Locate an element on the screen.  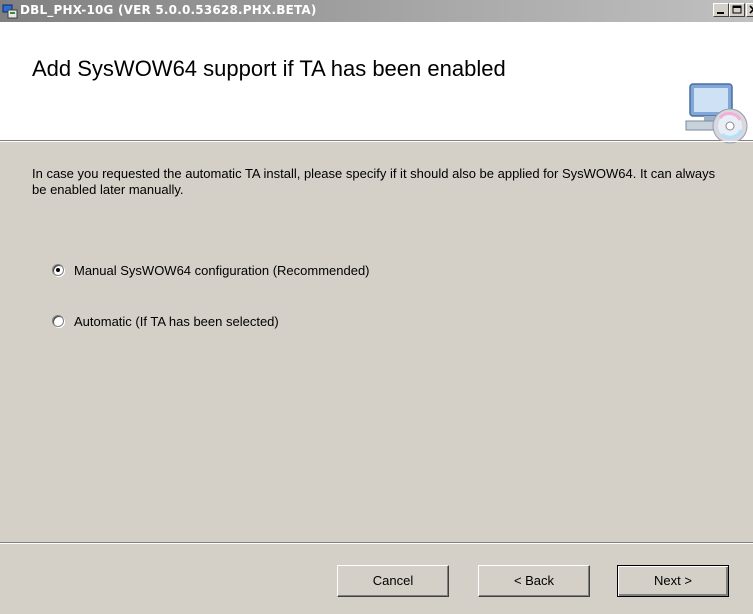
option-automatic-label: Automatic (If TA has been selected) is located at coordinates (176, 321).